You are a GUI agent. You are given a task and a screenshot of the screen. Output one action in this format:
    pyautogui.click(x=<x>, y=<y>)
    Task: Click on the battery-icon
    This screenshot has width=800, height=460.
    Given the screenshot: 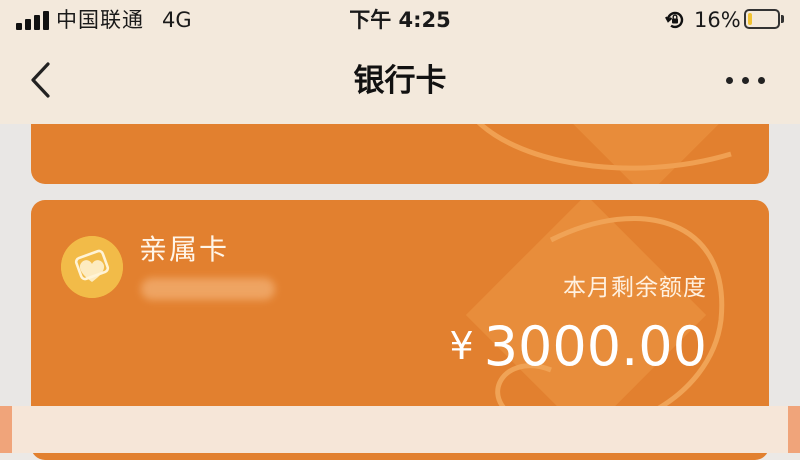 What is the action you would take?
    pyautogui.click(x=762, y=19)
    